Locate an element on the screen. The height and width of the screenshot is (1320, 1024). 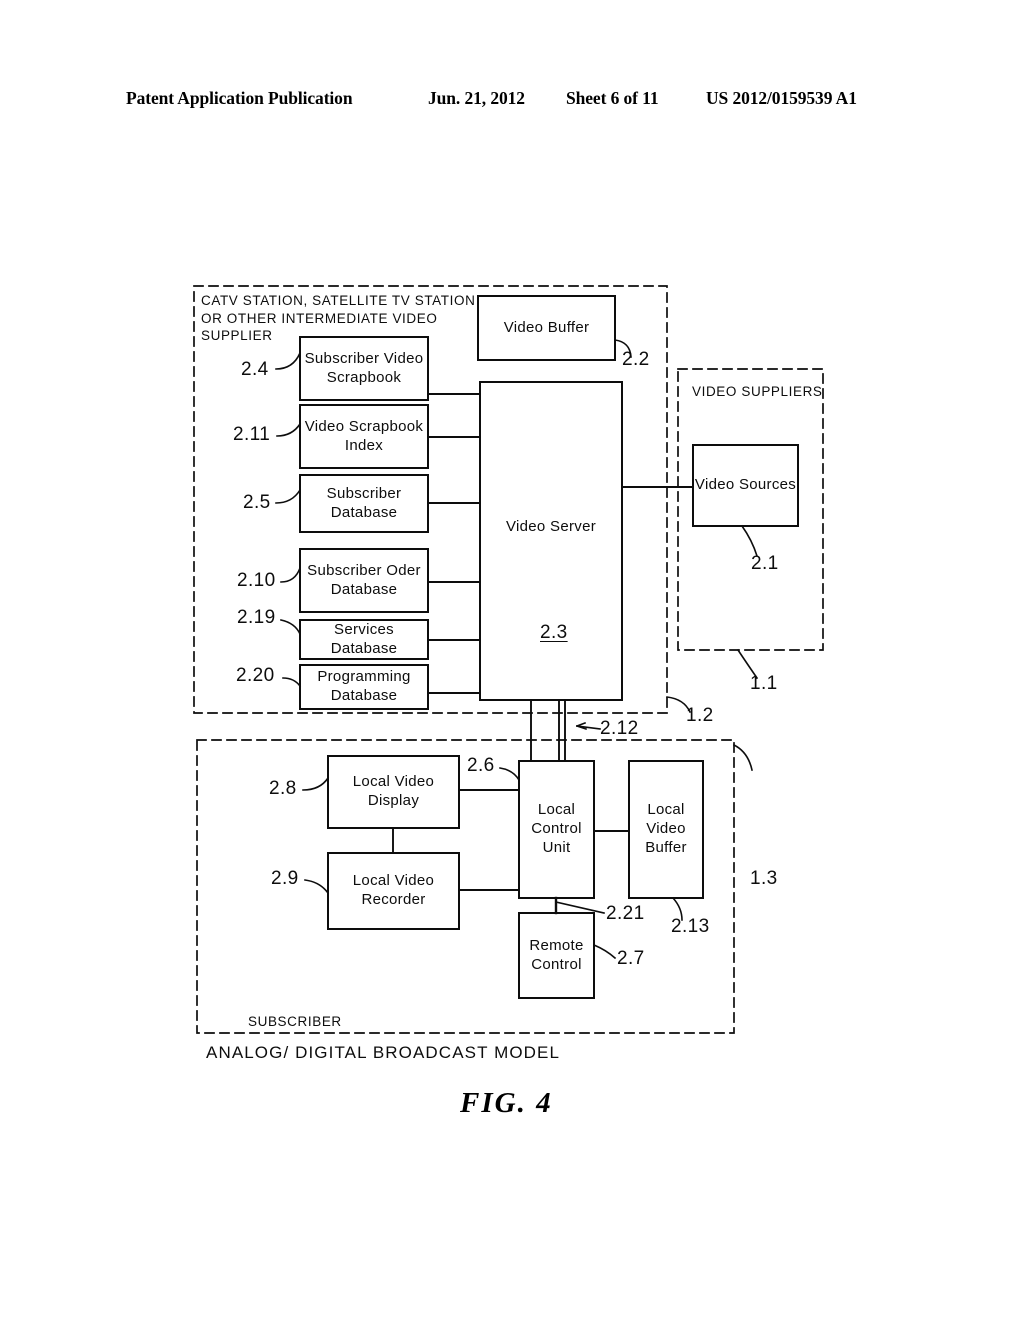
block-local-video-recorder is located at coordinates (393, 891).